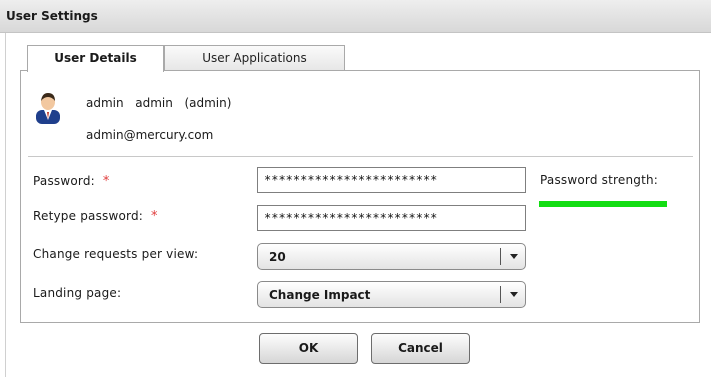 The image size is (711, 377). What do you see at coordinates (308, 348) in the screenshot?
I see `ok-button: OK` at bounding box center [308, 348].